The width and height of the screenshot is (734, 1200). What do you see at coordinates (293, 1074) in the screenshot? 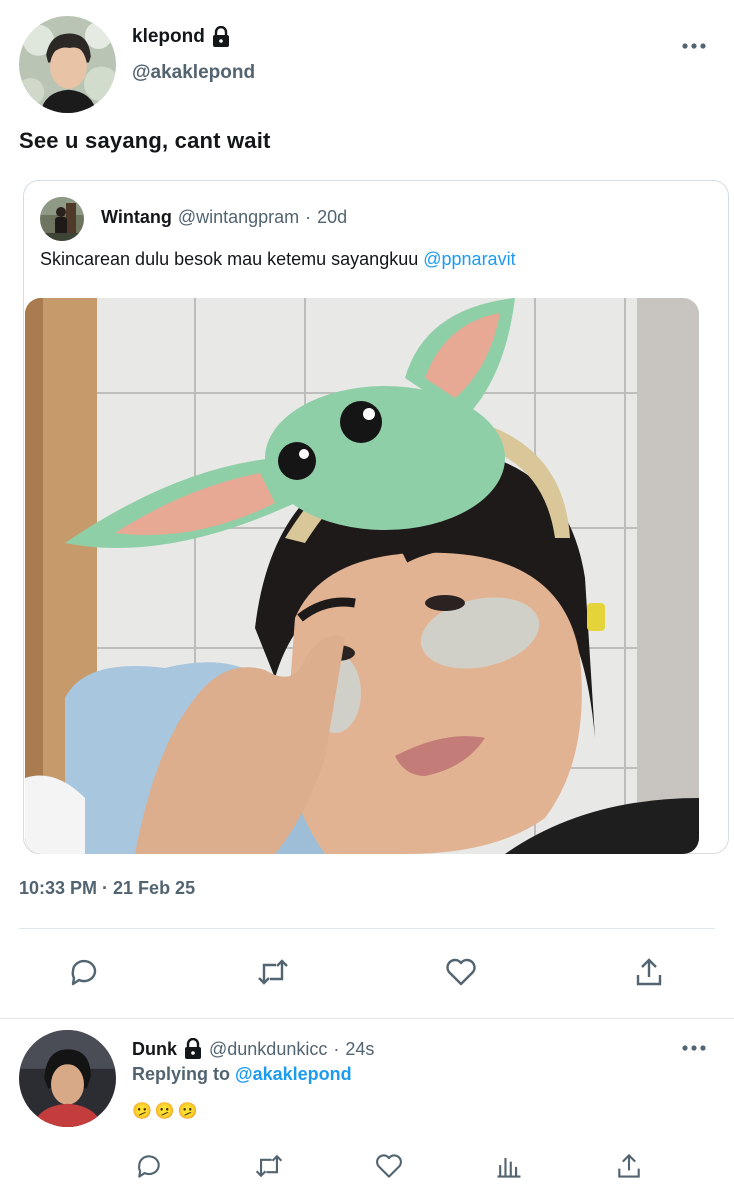
I see `replying-to-mention: @akaklepond` at bounding box center [293, 1074].